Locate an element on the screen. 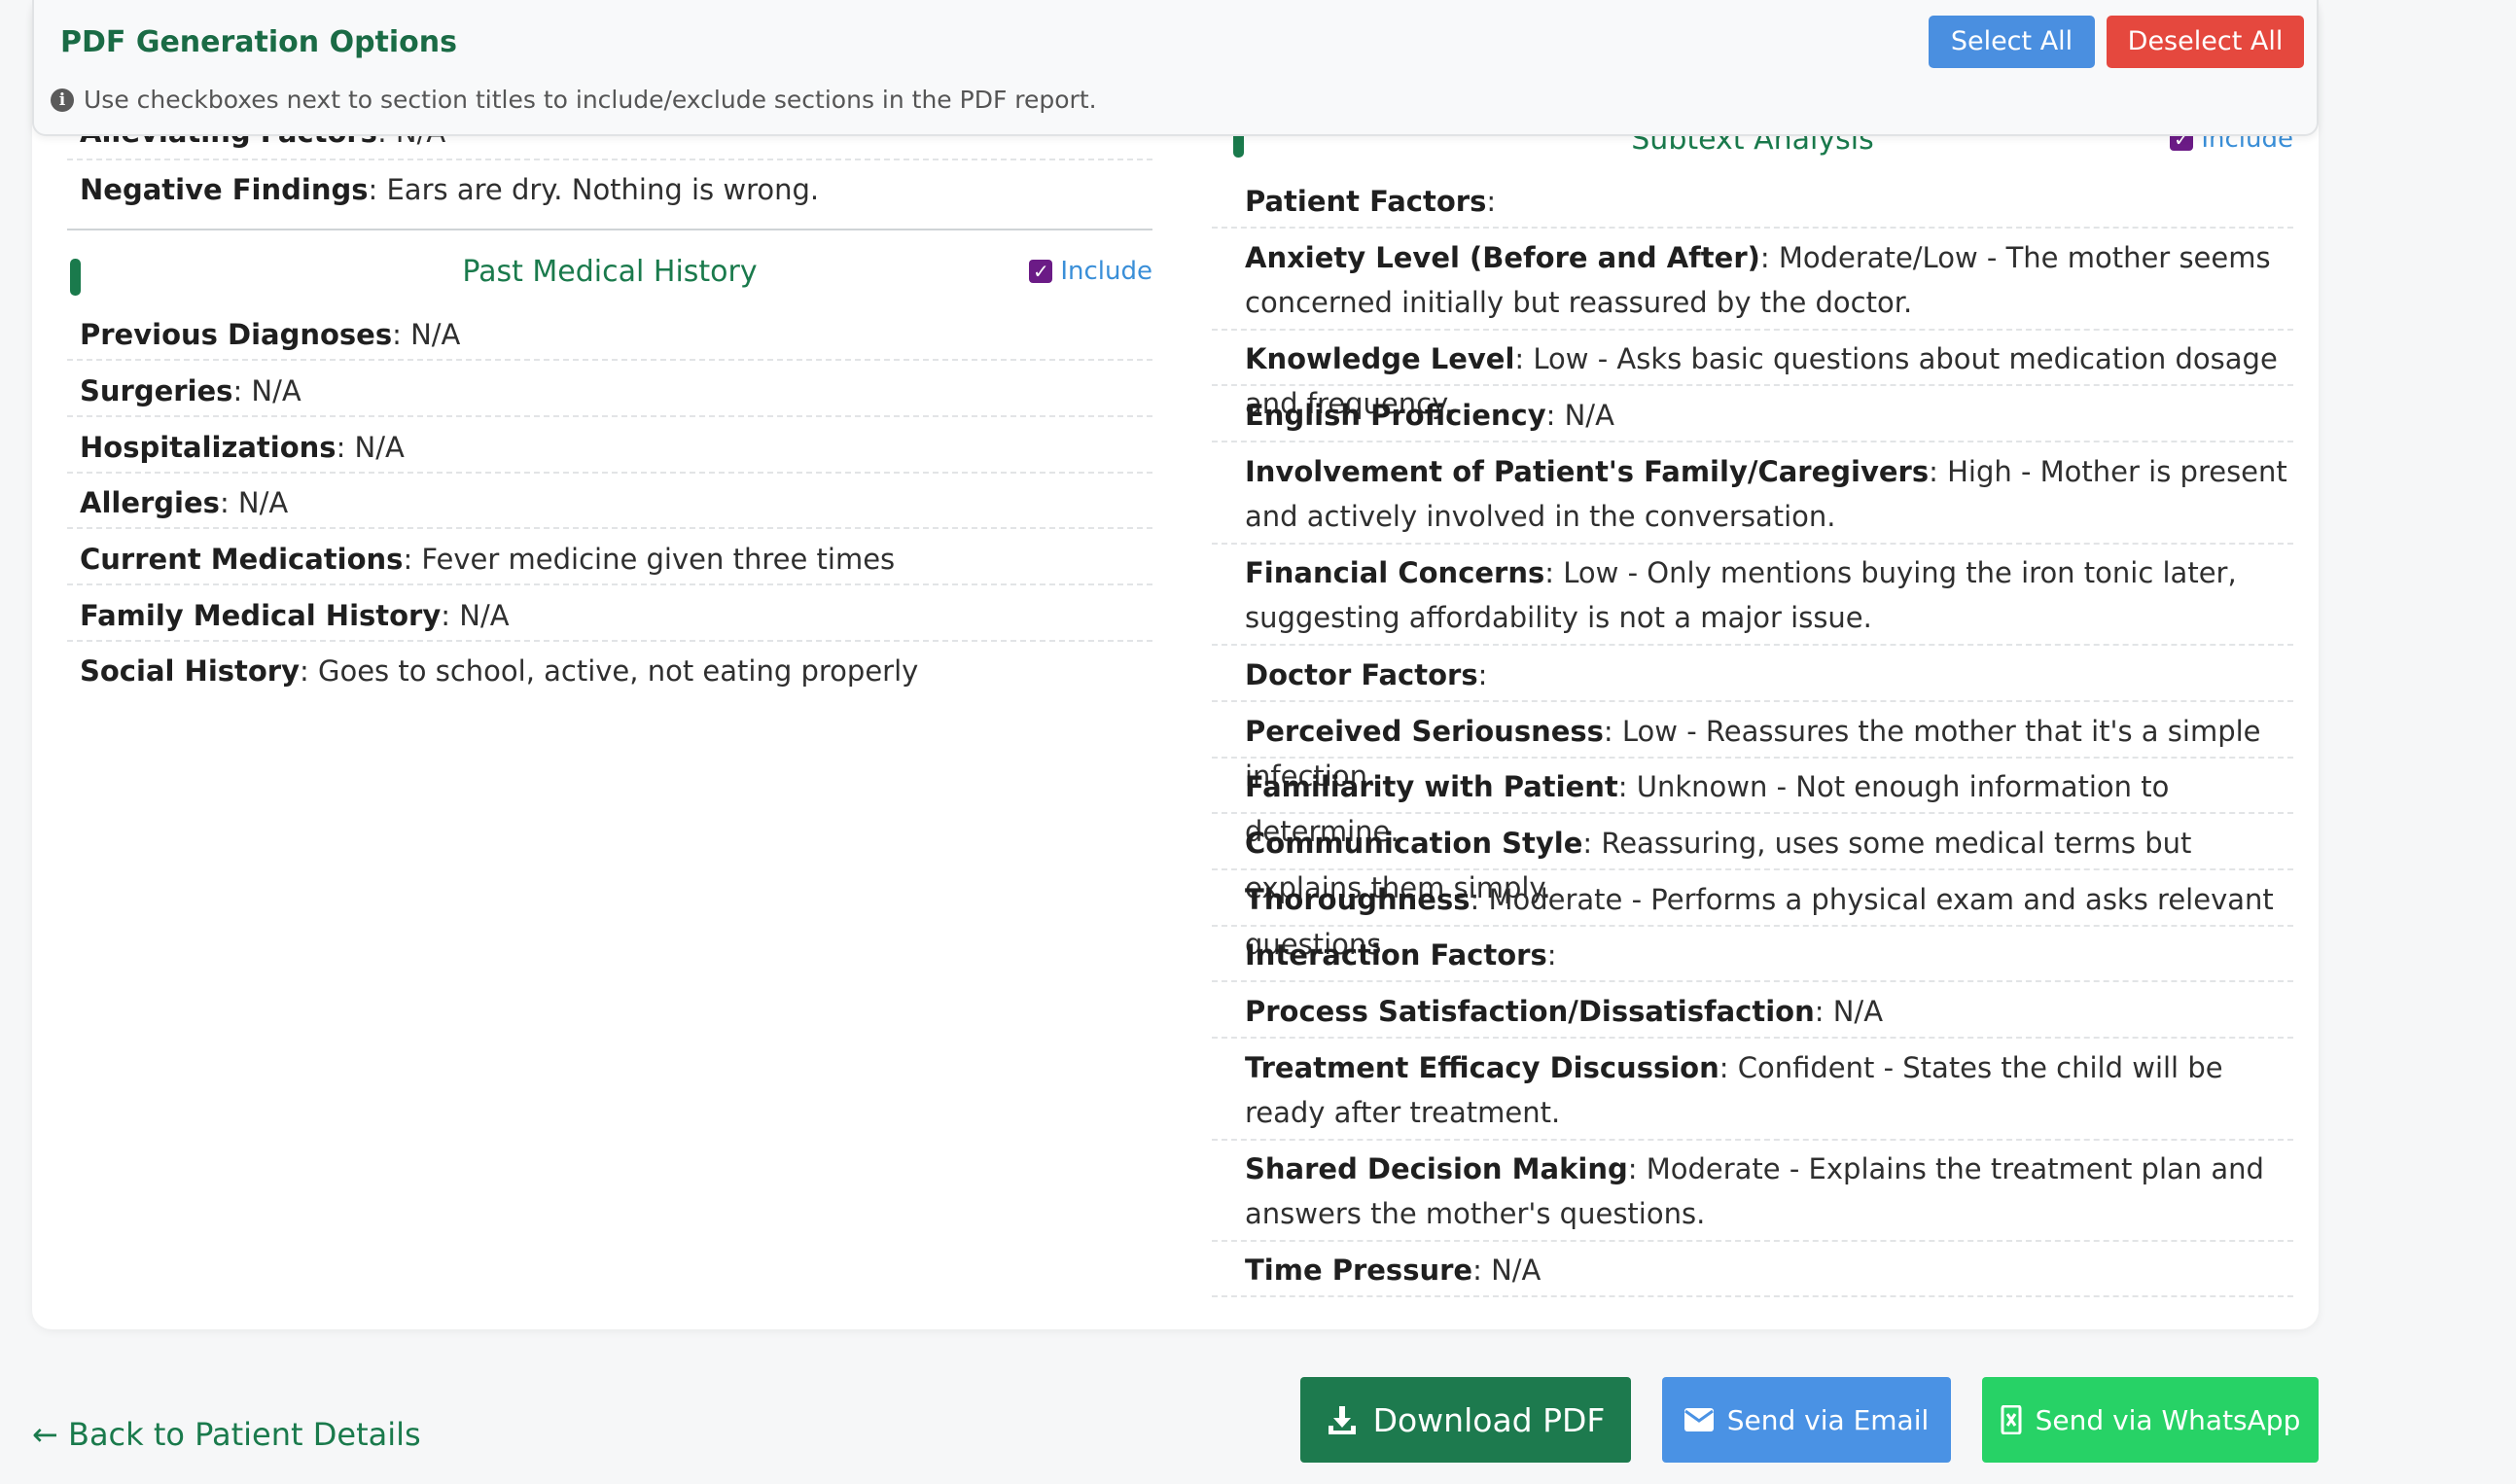  download-pdf-button: Download PDF is located at coordinates (1465, 1420).